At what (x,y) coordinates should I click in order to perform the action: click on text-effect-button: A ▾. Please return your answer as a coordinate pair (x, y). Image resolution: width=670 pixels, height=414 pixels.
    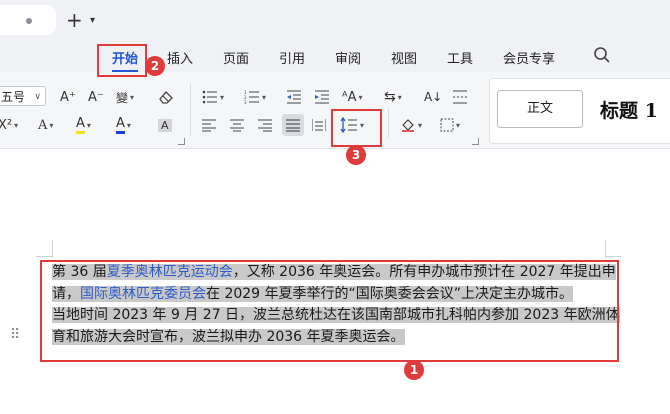
    Looking at the image, I should click on (45, 125).